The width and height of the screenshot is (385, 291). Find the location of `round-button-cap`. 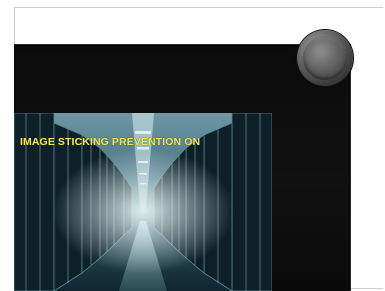

round-button-cap is located at coordinates (325, 58).